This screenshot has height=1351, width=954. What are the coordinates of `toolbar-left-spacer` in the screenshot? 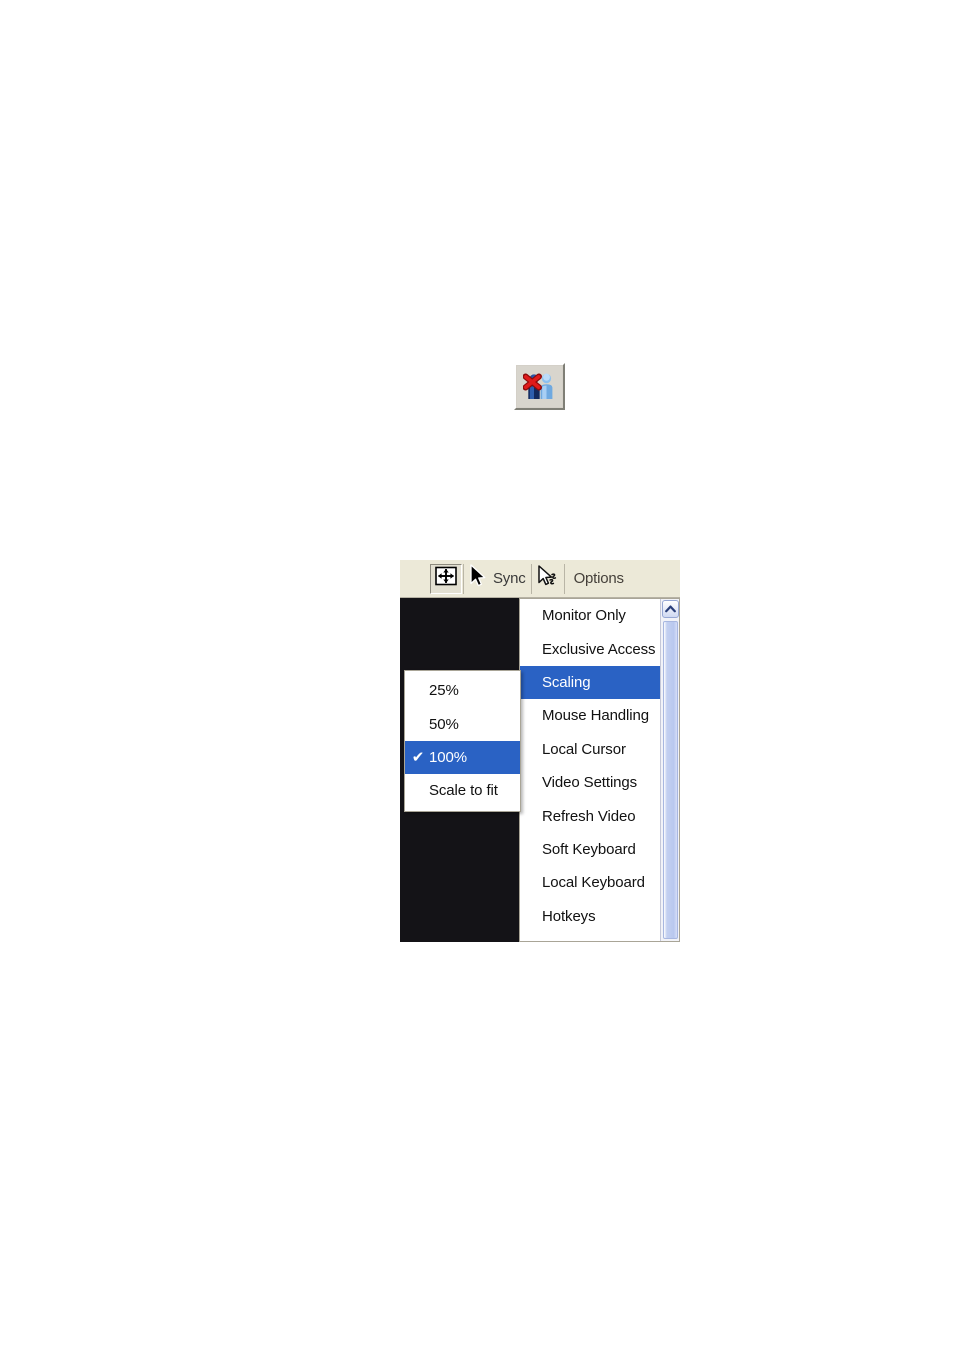 It's located at (414, 578).